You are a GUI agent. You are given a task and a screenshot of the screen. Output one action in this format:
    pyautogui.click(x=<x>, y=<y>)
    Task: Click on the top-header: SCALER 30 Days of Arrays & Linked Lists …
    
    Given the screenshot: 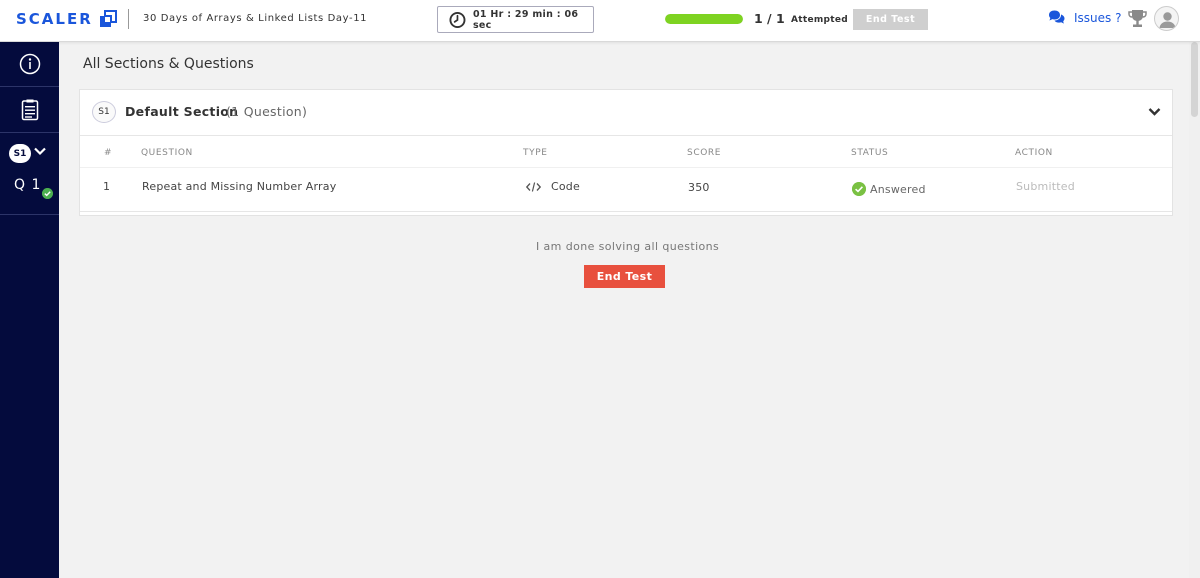 What is the action you would take?
    pyautogui.click(x=600, y=21)
    